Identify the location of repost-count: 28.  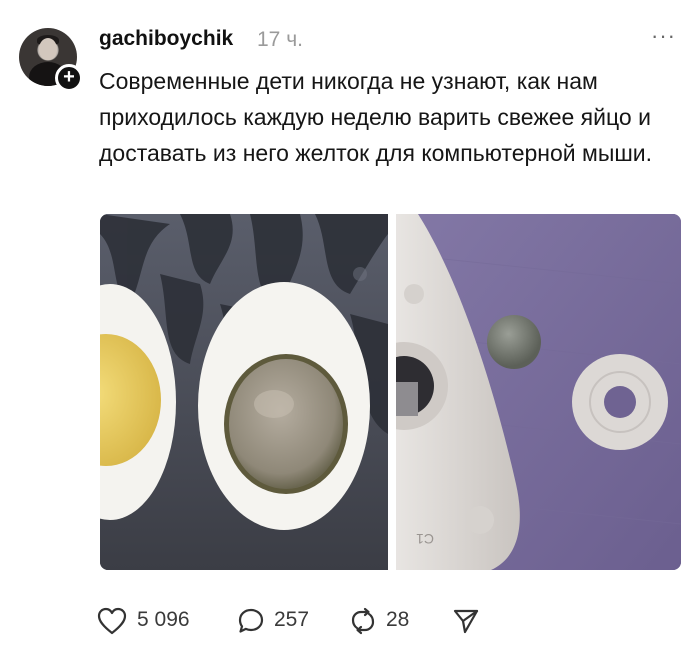
(398, 619).